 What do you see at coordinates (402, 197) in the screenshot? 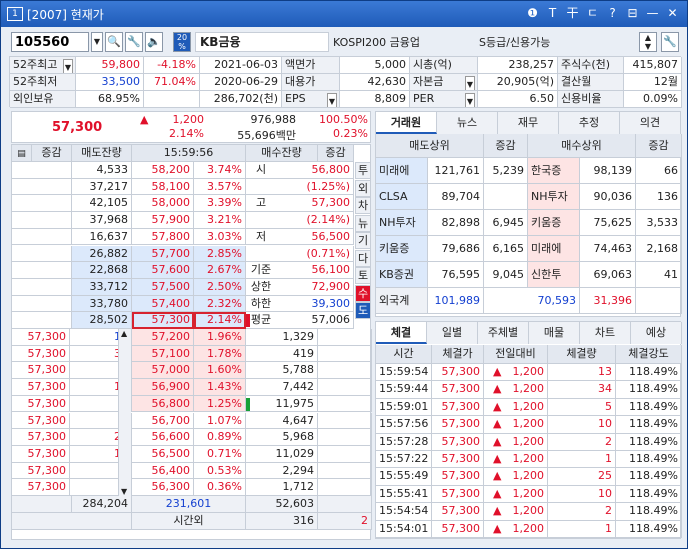
I see `sell-broker-1: CLSA` at bounding box center [402, 197].